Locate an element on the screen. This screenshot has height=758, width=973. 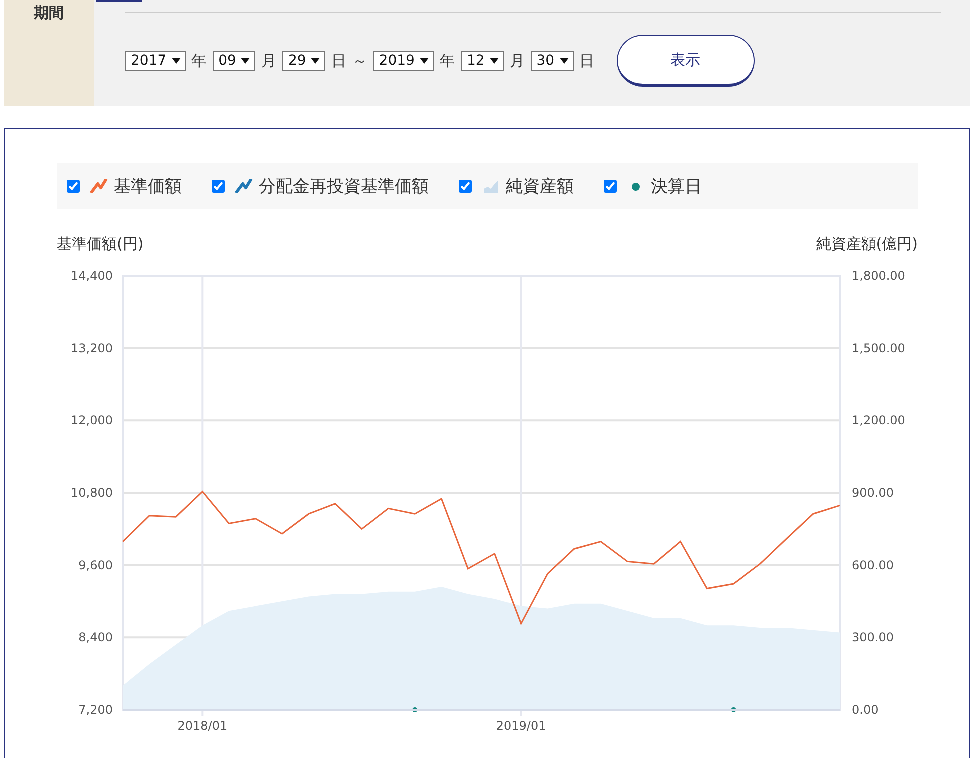
legend-label: 決算日 is located at coordinates (676, 187).